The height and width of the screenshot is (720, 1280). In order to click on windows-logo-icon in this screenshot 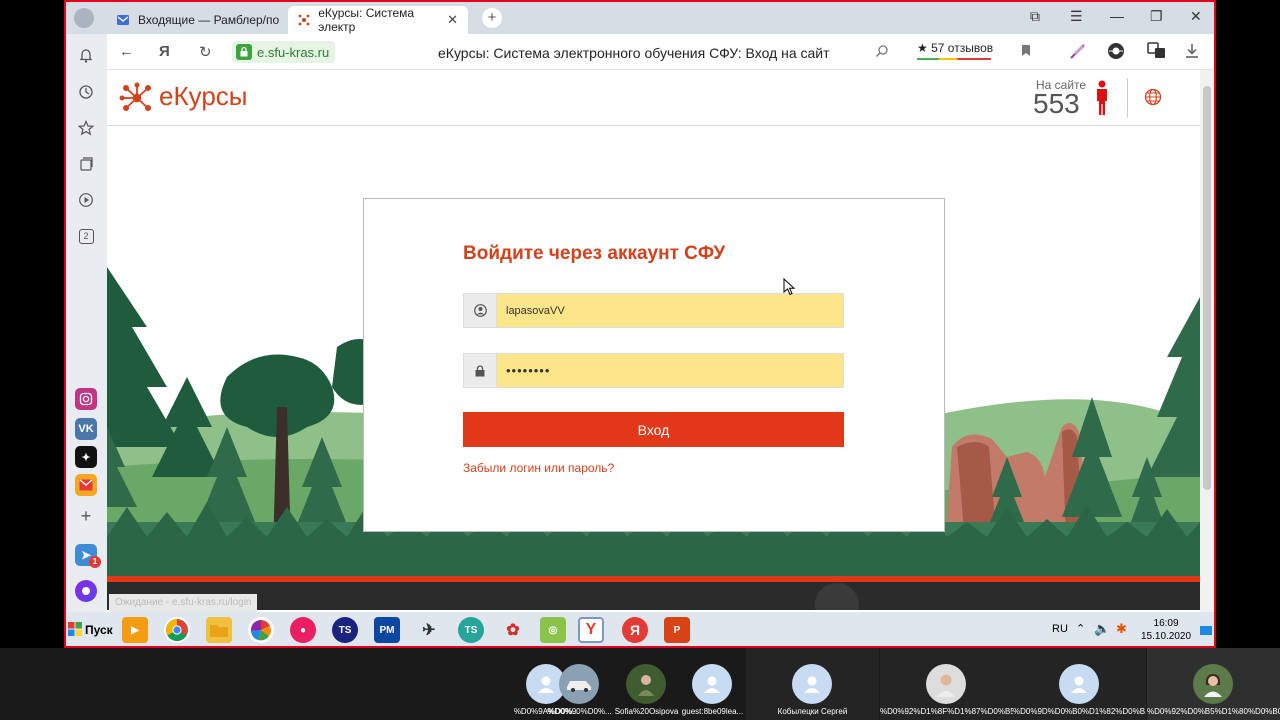, I will do `click(75, 630)`.